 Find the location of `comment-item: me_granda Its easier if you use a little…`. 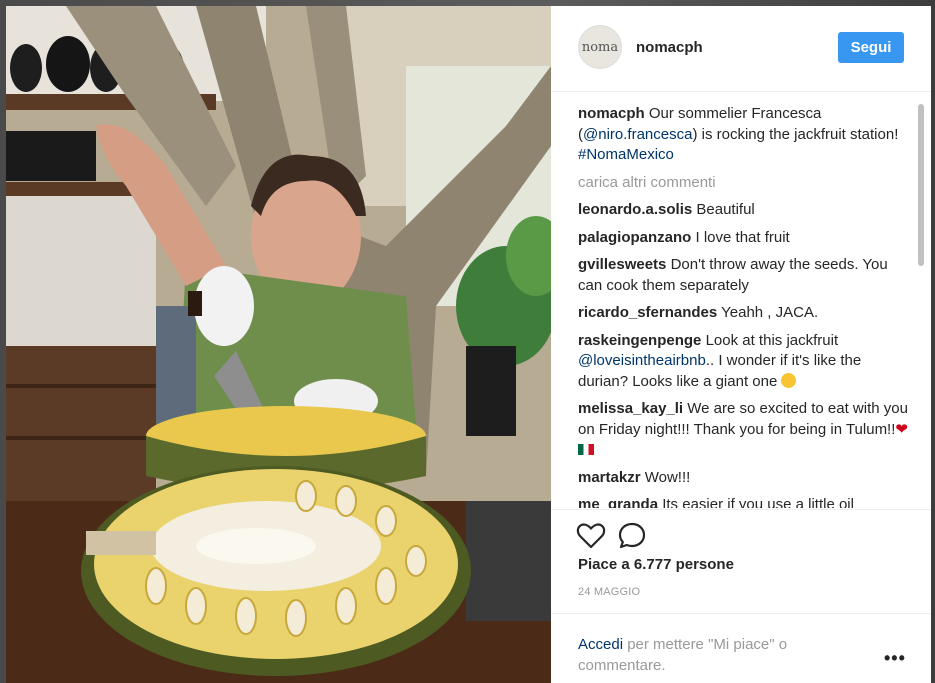

comment-item: me_granda Its easier if you use a little… is located at coordinates (743, 501).